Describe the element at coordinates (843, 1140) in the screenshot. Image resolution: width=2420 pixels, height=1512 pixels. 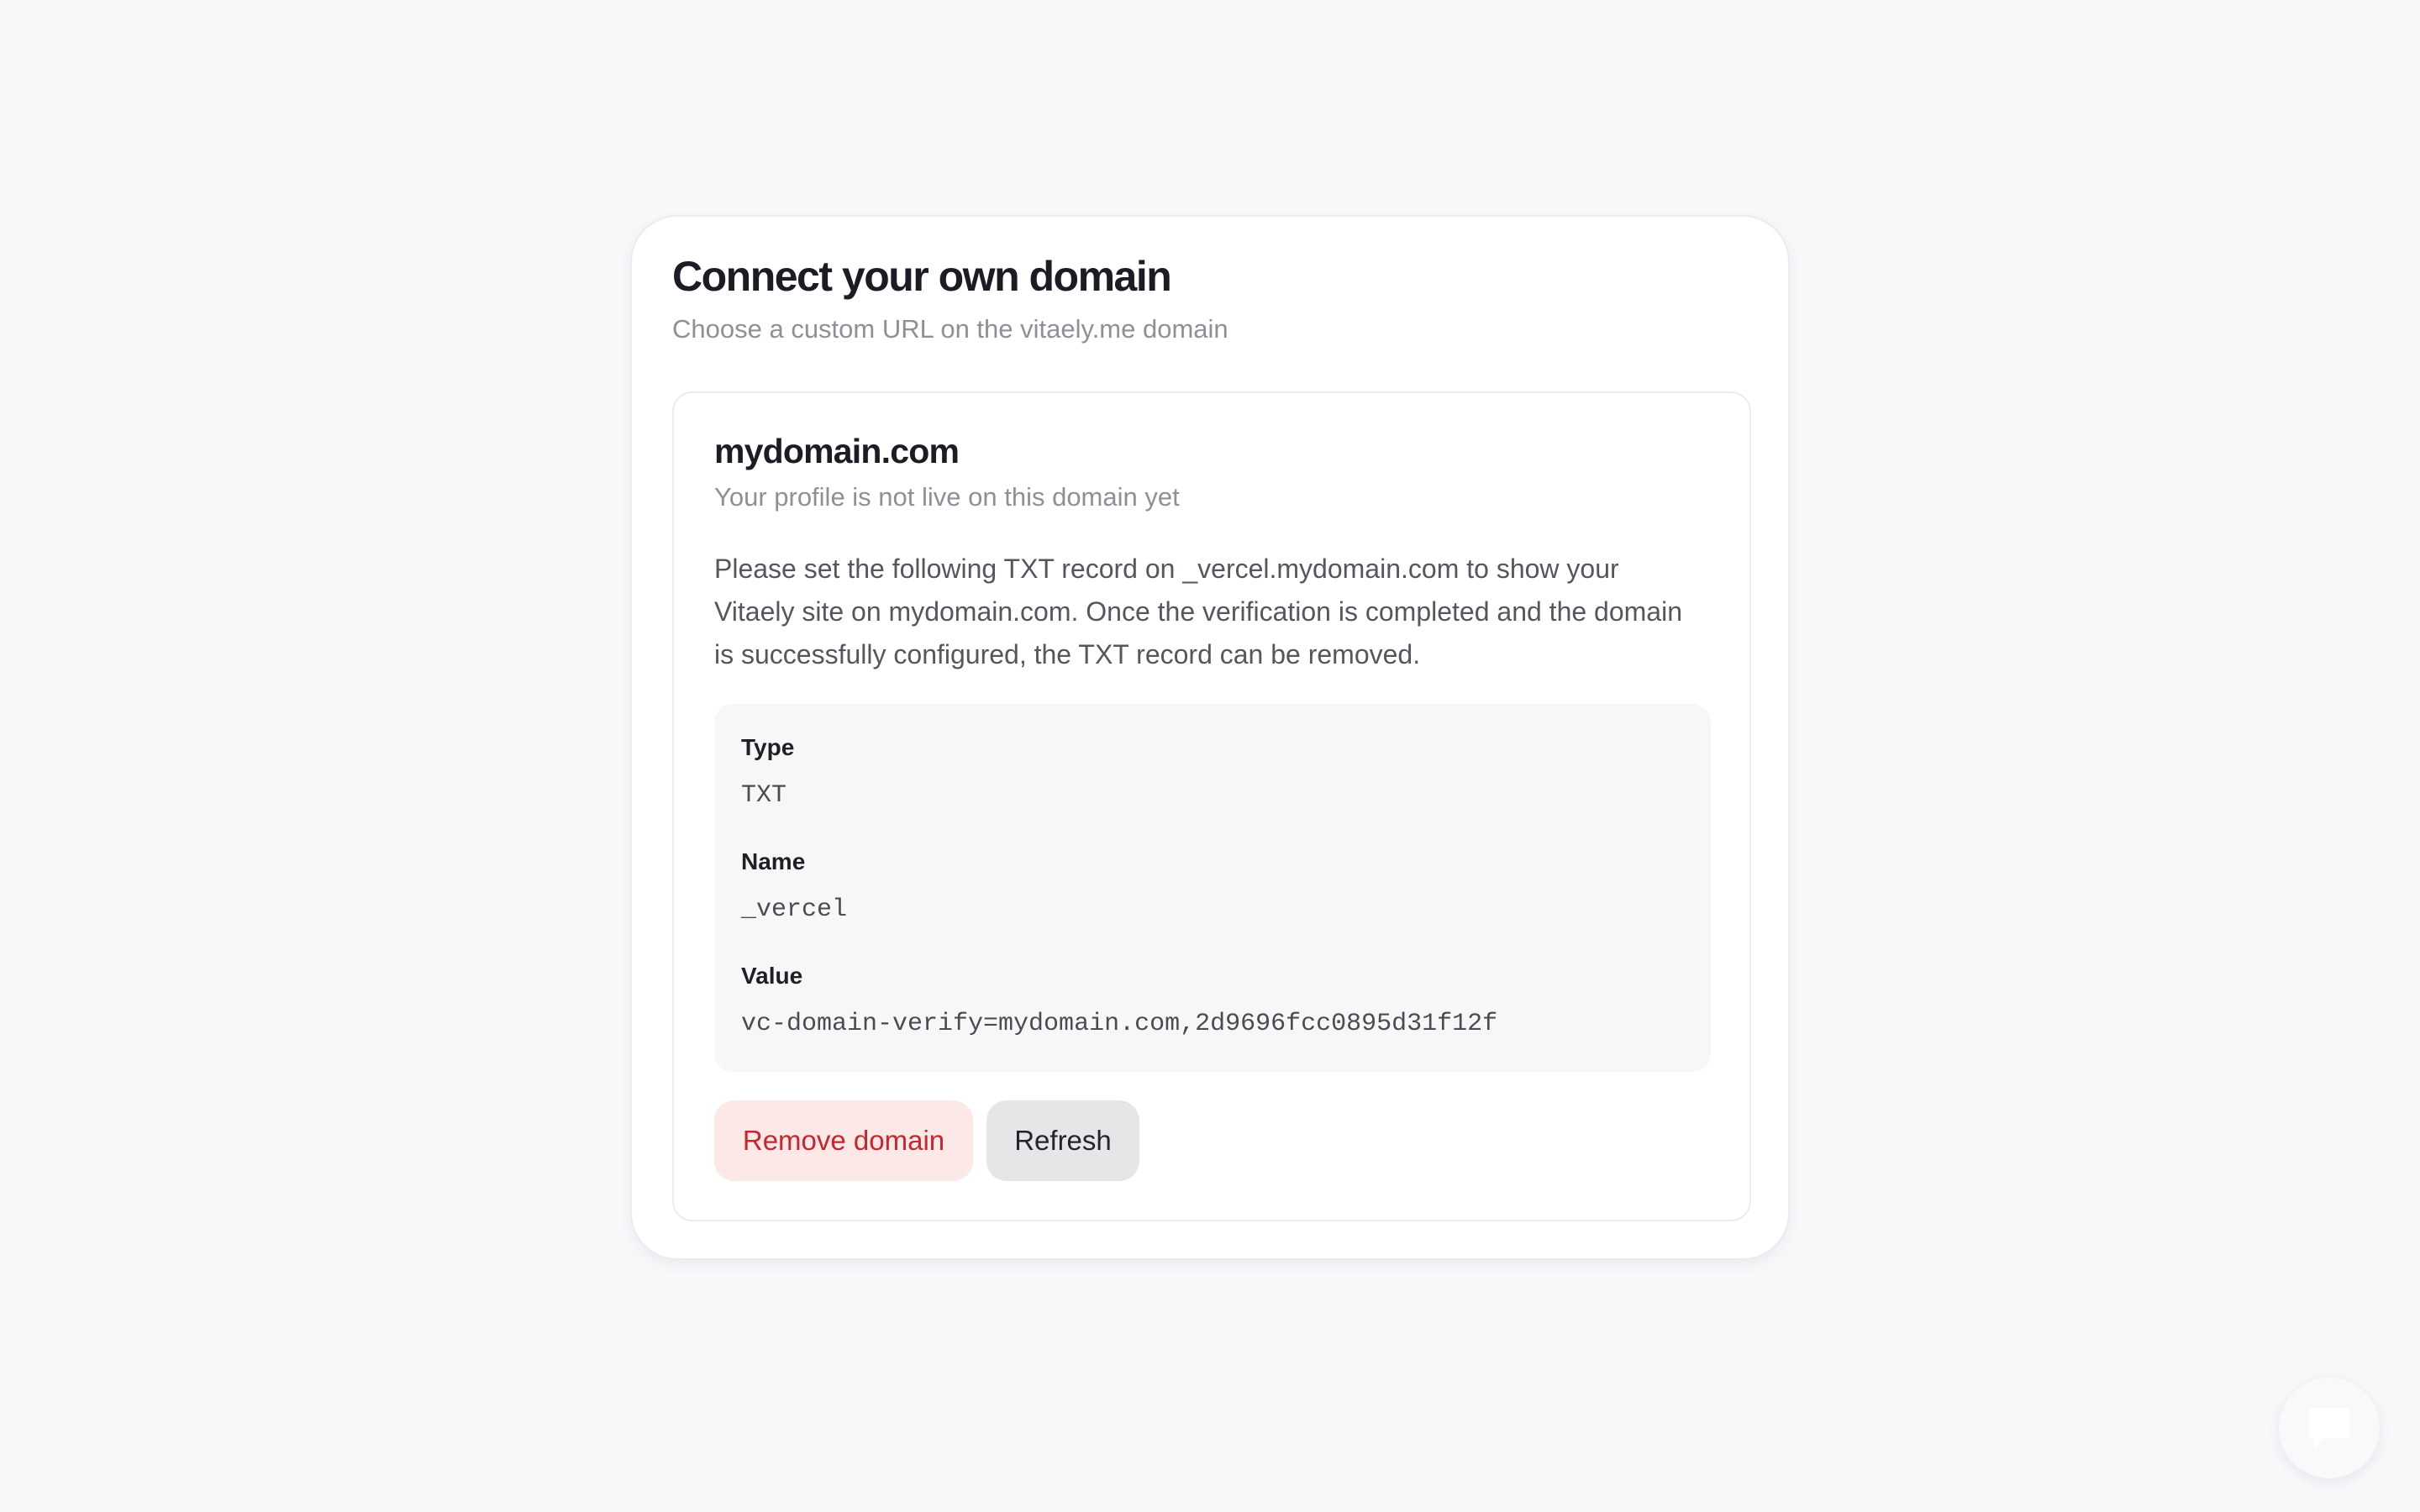
I see `remove-domain-button: Remove domain` at that location.